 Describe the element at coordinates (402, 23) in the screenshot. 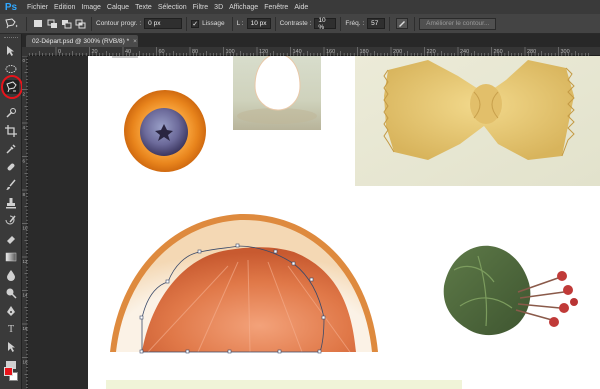

I see `tablet-pressure-icon` at that location.